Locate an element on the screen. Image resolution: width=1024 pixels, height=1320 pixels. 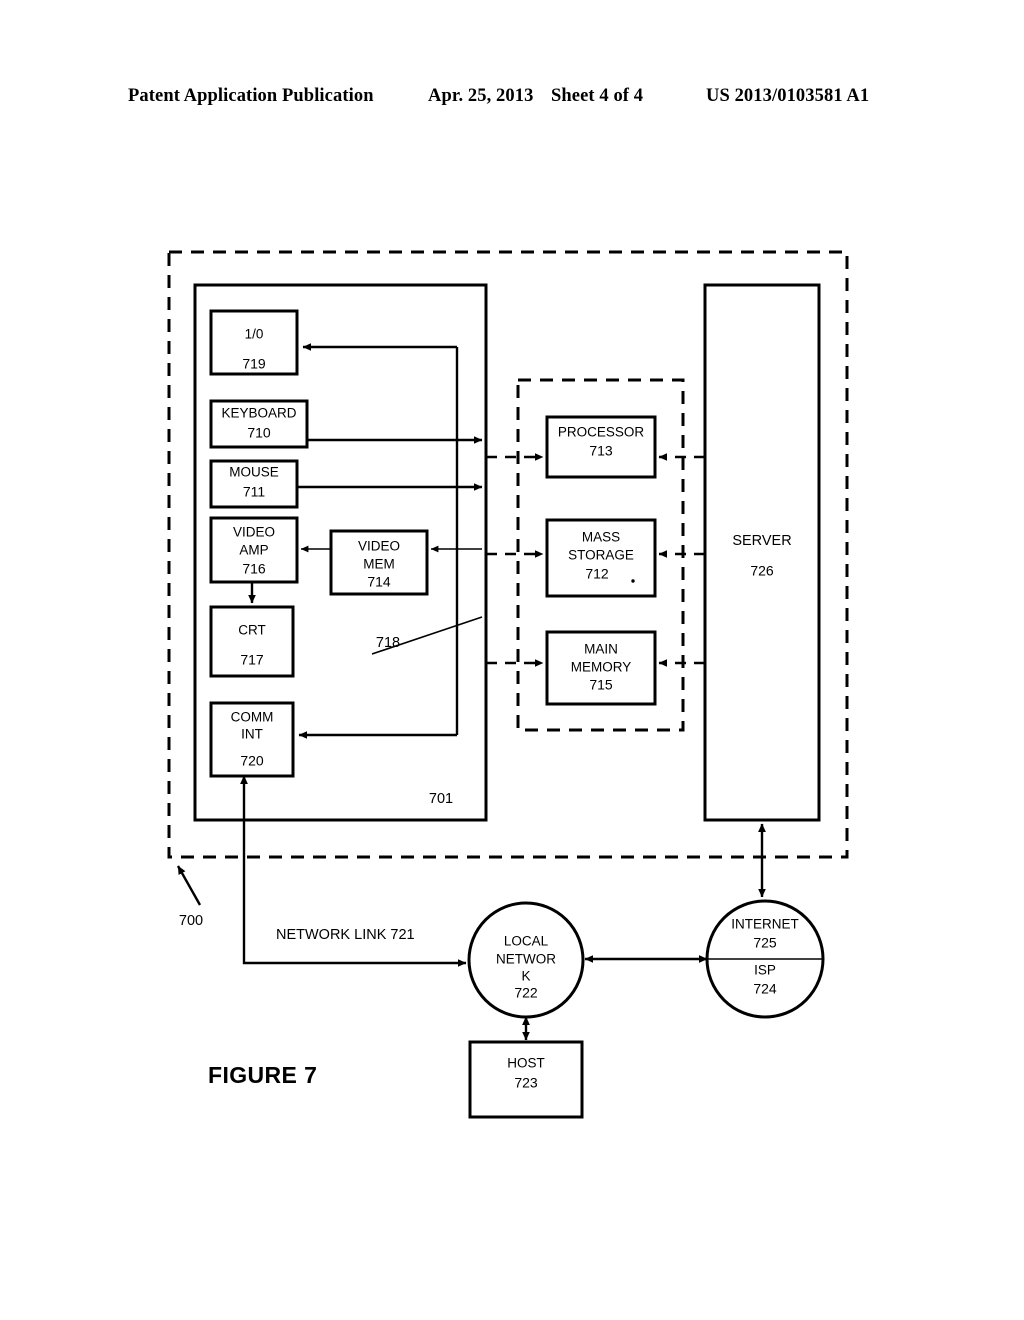
mass-storage-ref: 712 is located at coordinates (597, 574).